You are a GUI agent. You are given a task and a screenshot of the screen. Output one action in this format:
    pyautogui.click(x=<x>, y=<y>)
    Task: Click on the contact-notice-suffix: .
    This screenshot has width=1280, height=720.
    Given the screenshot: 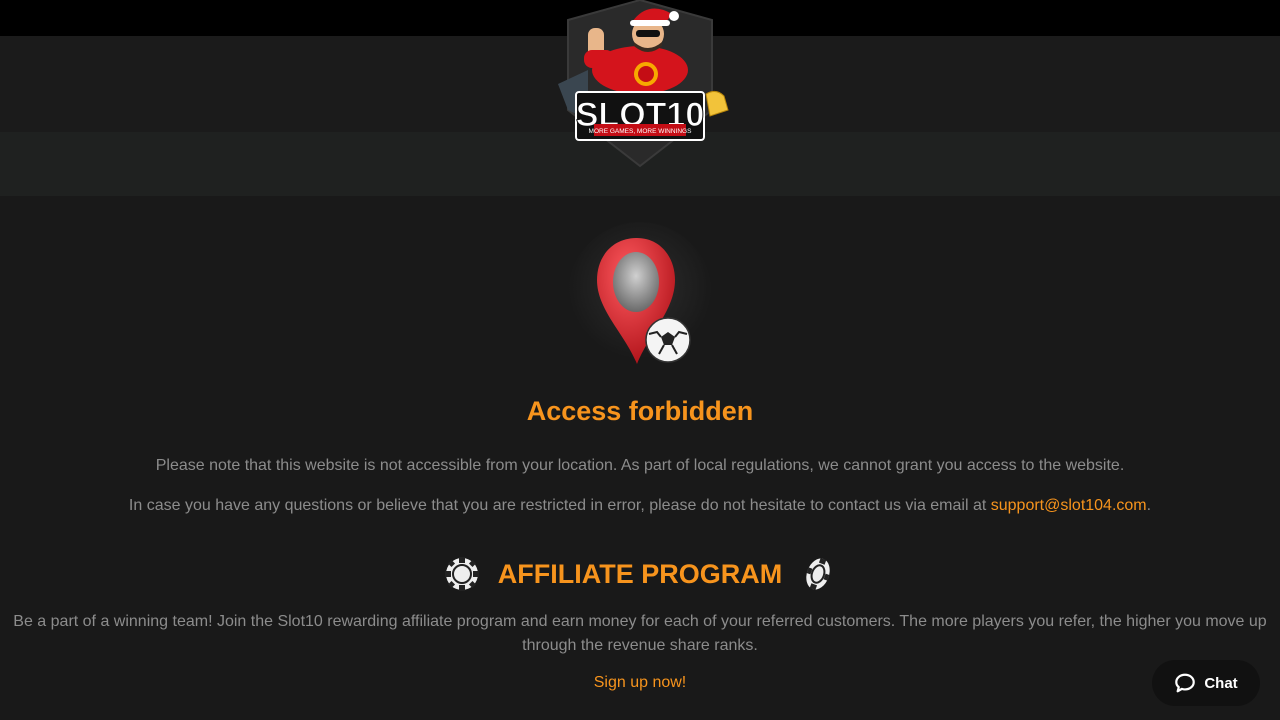 What is the action you would take?
    pyautogui.click(x=1149, y=505)
    